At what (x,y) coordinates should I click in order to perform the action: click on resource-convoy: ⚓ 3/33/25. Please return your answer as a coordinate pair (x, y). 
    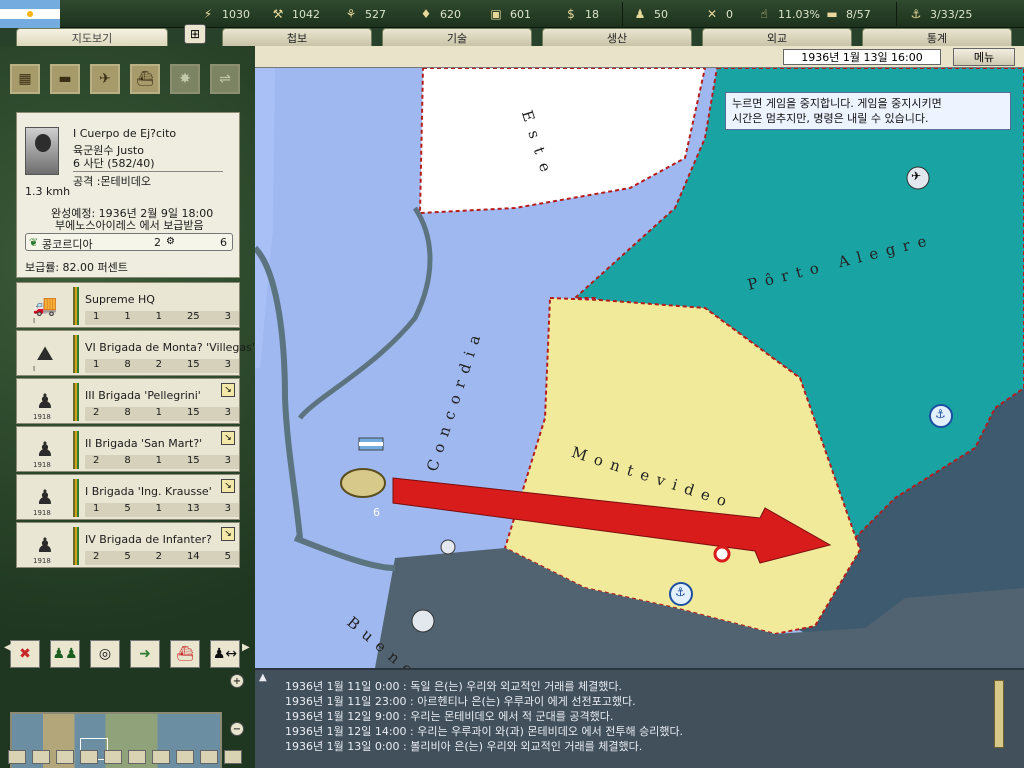
    Looking at the image, I should click on (940, 14).